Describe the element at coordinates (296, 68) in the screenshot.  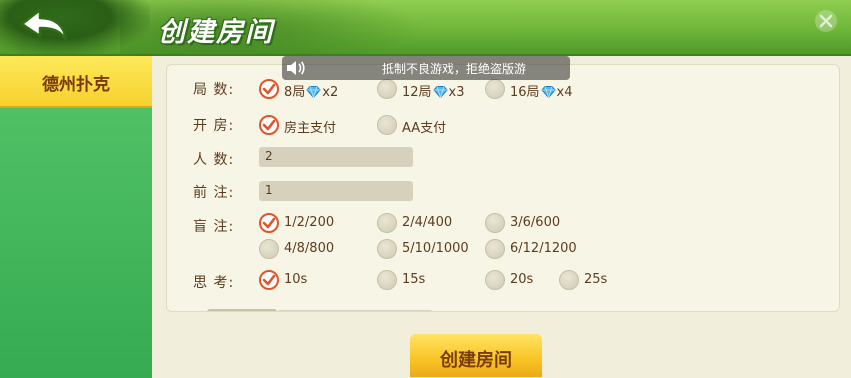
I see `speaker-icon` at that location.